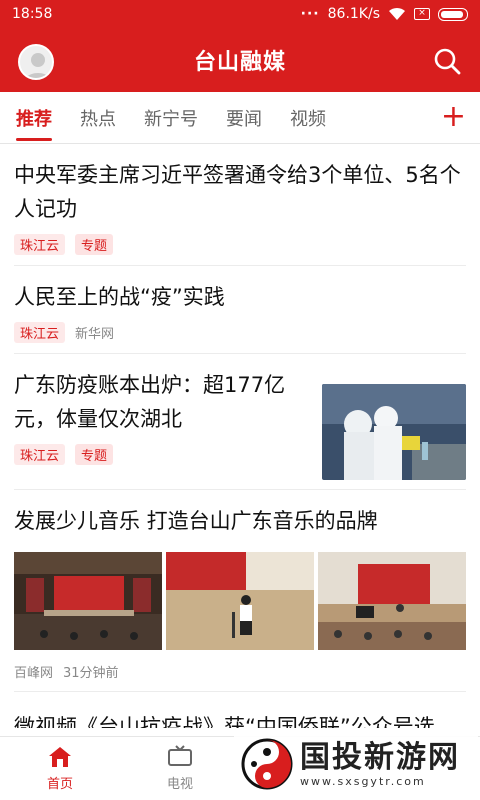 The height and width of the screenshot is (800, 480). What do you see at coordinates (394, 432) in the screenshot?
I see `news-thumbnail` at bounding box center [394, 432].